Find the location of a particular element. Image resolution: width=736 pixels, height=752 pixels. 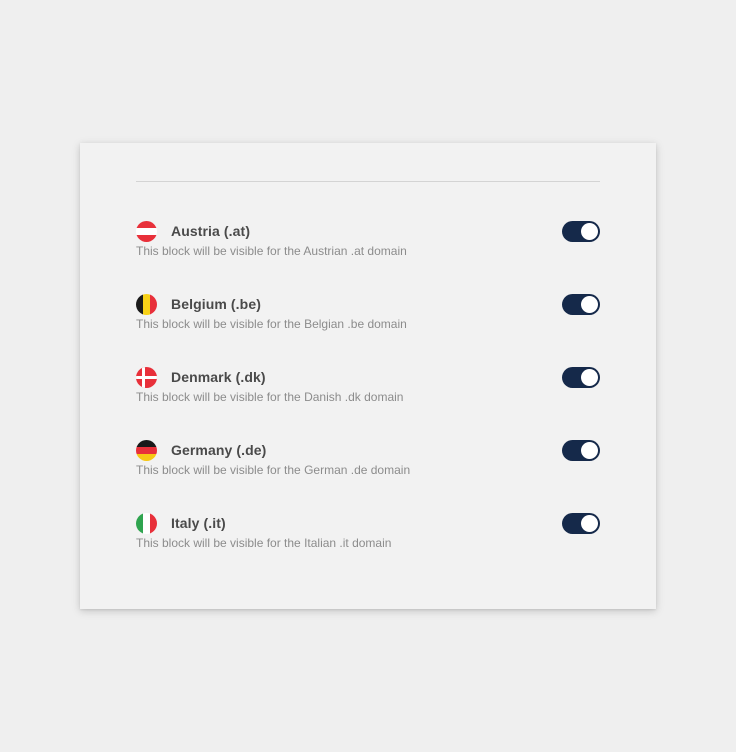

divider is located at coordinates (368, 181).